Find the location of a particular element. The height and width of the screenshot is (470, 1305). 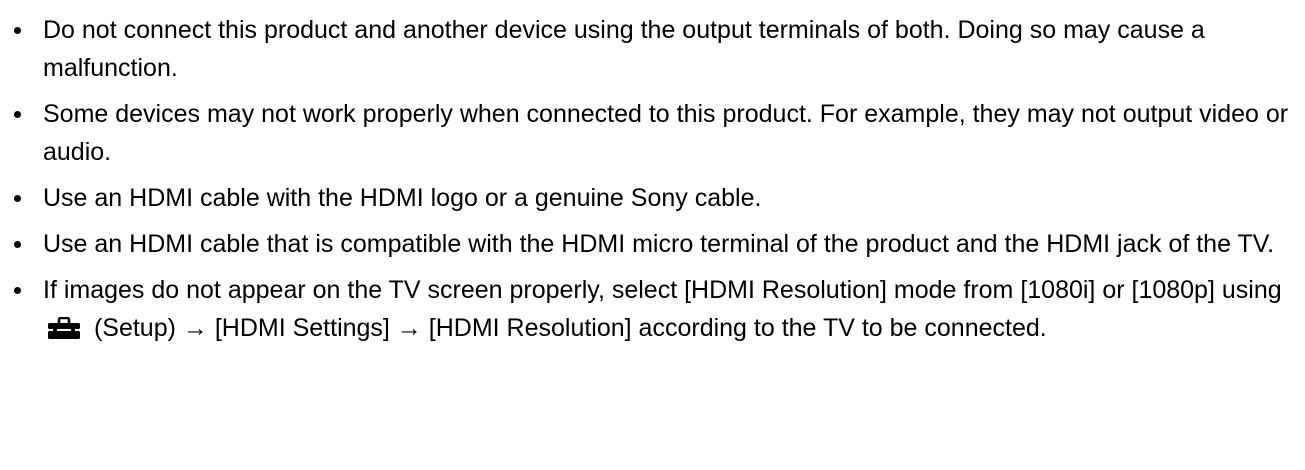

toolbox-setup-icon is located at coordinates (64, 328).